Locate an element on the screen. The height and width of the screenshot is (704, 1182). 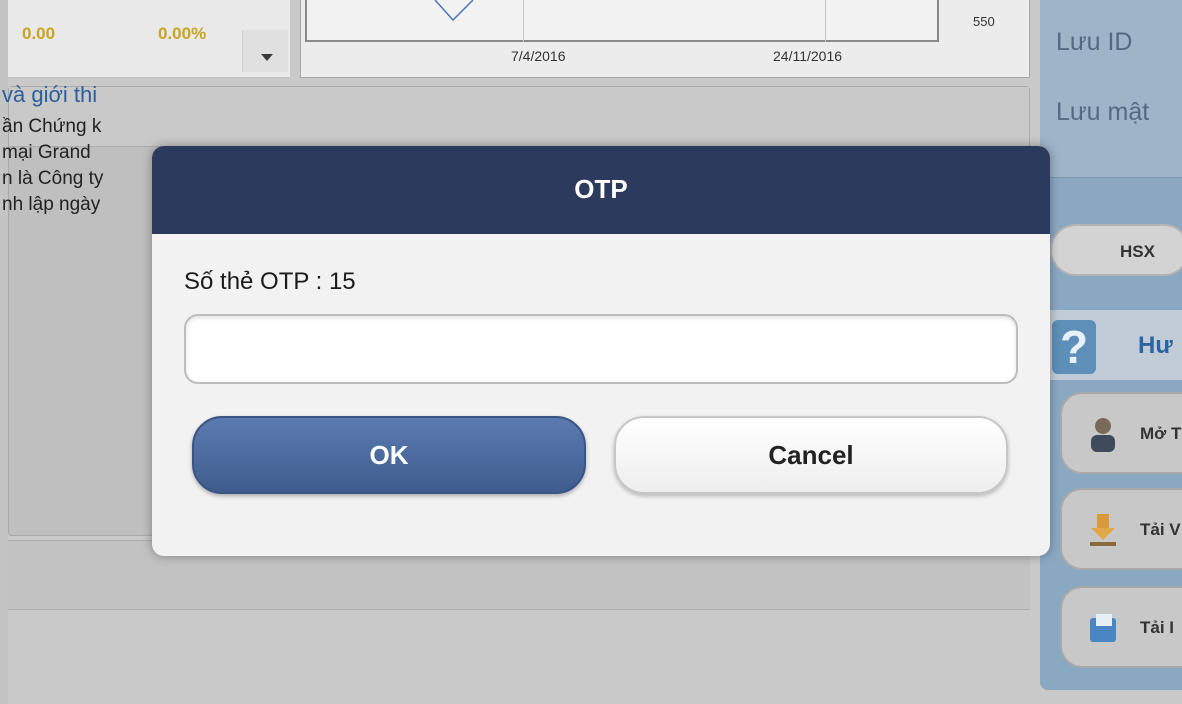
ok-button: OK is located at coordinates (389, 455).